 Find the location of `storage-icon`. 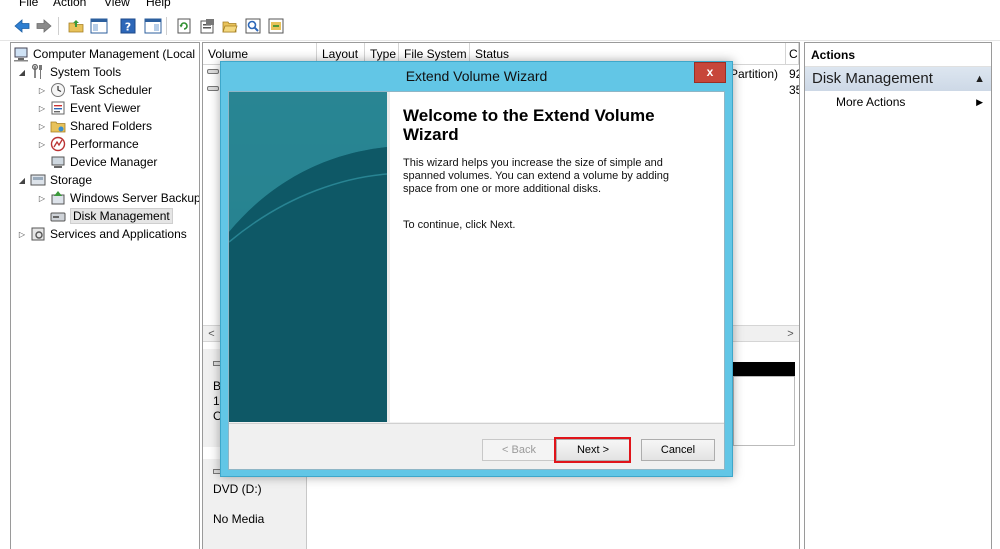

storage-icon is located at coordinates (38, 180).